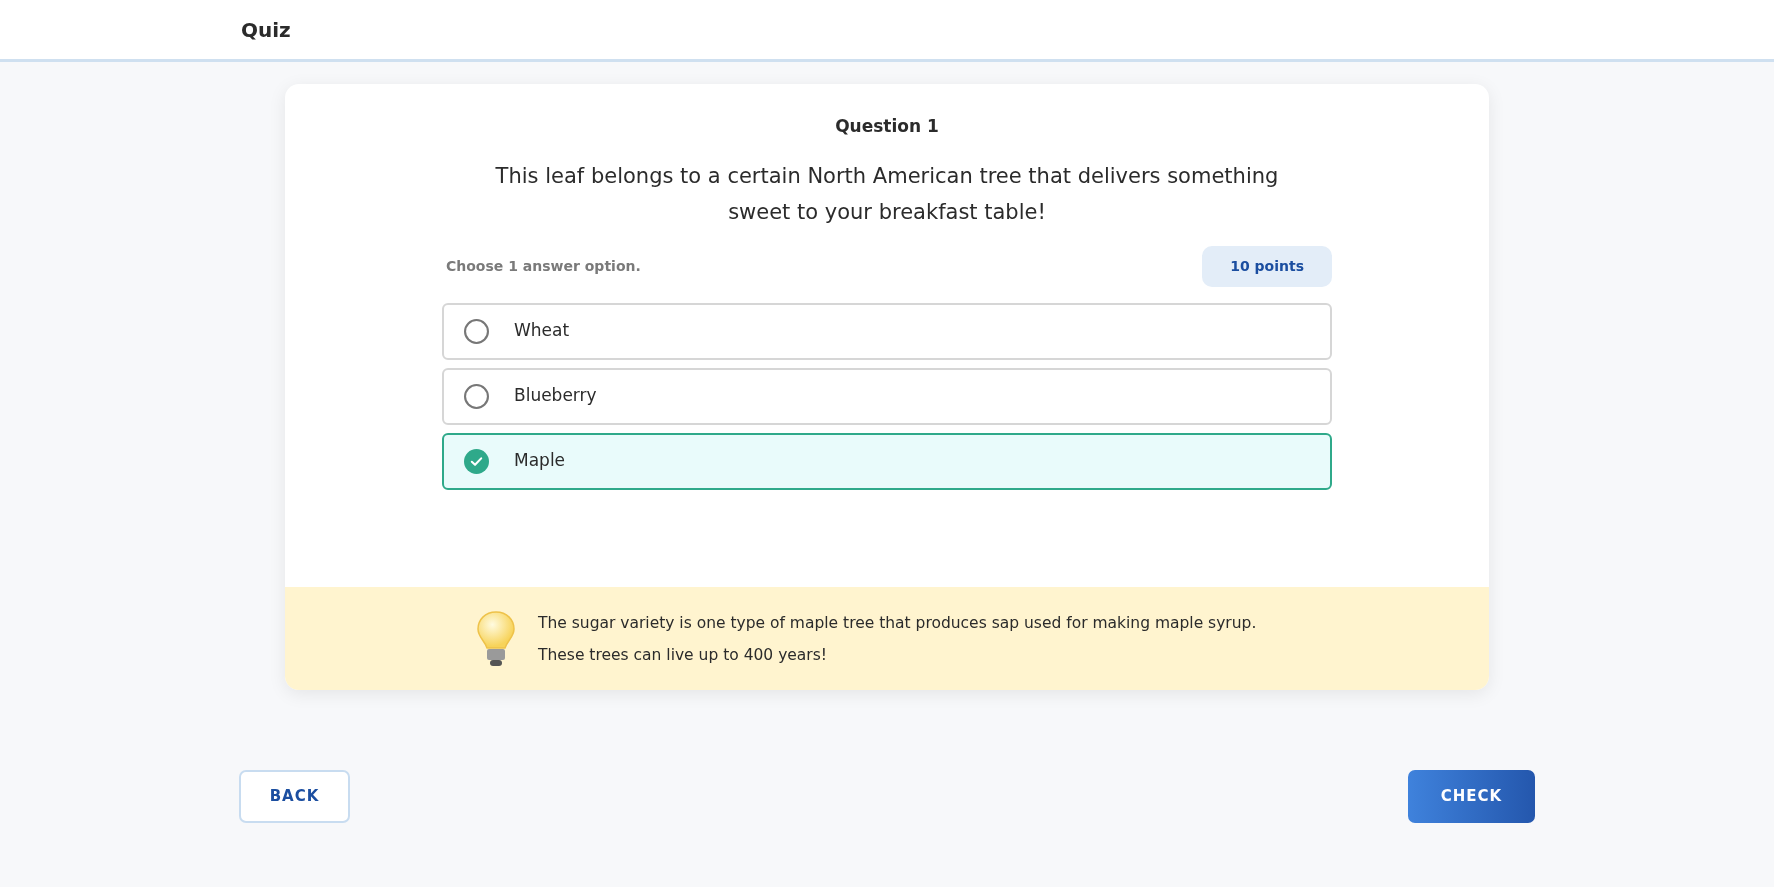 This screenshot has width=1774, height=887. What do you see at coordinates (294, 796) in the screenshot?
I see `back-button: BACK` at bounding box center [294, 796].